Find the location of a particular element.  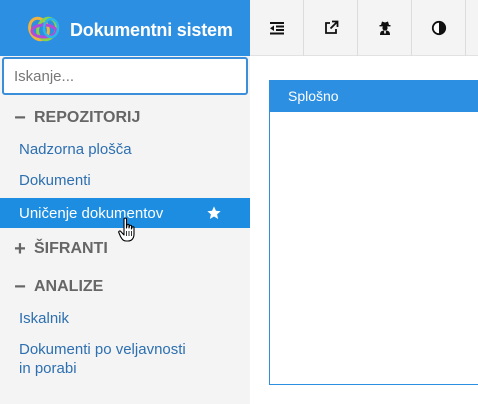

group-repozitorij: − REPOZITORIJ is located at coordinates (125, 118).